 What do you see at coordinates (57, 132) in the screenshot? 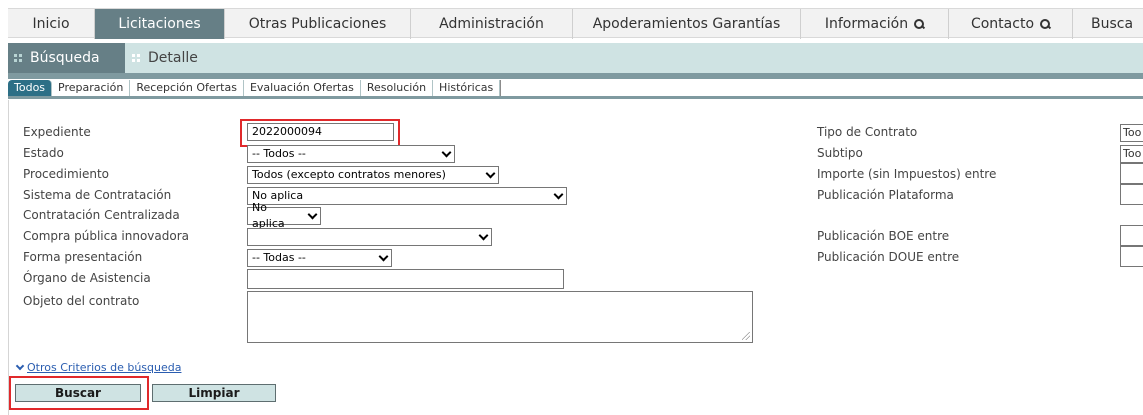
I see `expediente-label: Expediente` at bounding box center [57, 132].